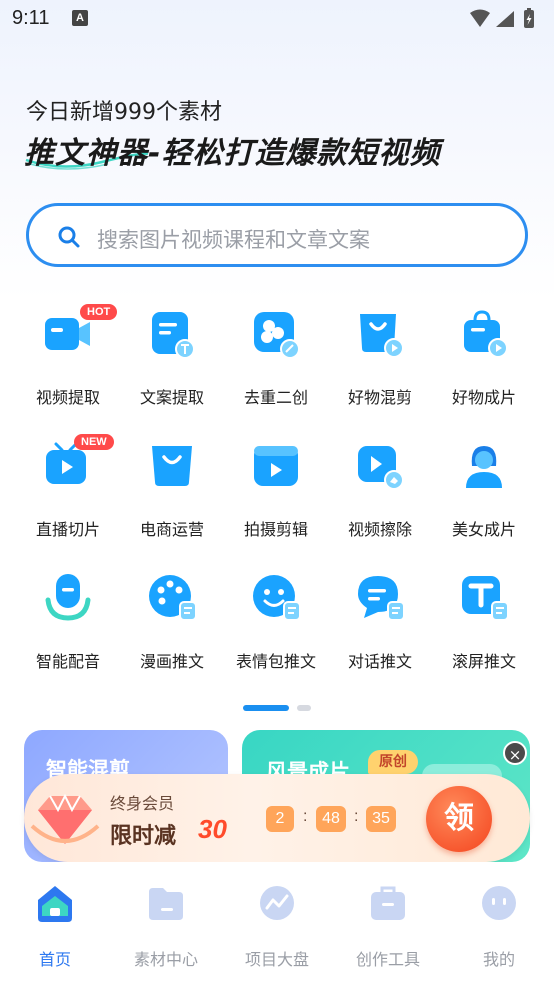  What do you see at coordinates (233, 240) in the screenshot?
I see `search-placeholder: 搜索图片视频课程和文章文案` at bounding box center [233, 240].